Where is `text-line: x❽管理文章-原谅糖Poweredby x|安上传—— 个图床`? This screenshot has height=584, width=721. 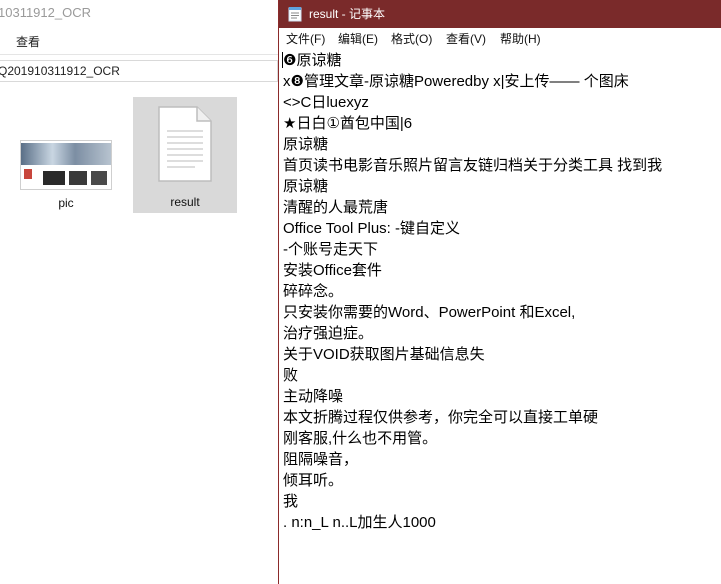 text-line: x❽管理文章-原谅糖Poweredby x|安上传—— 个图床 is located at coordinates (456, 81).